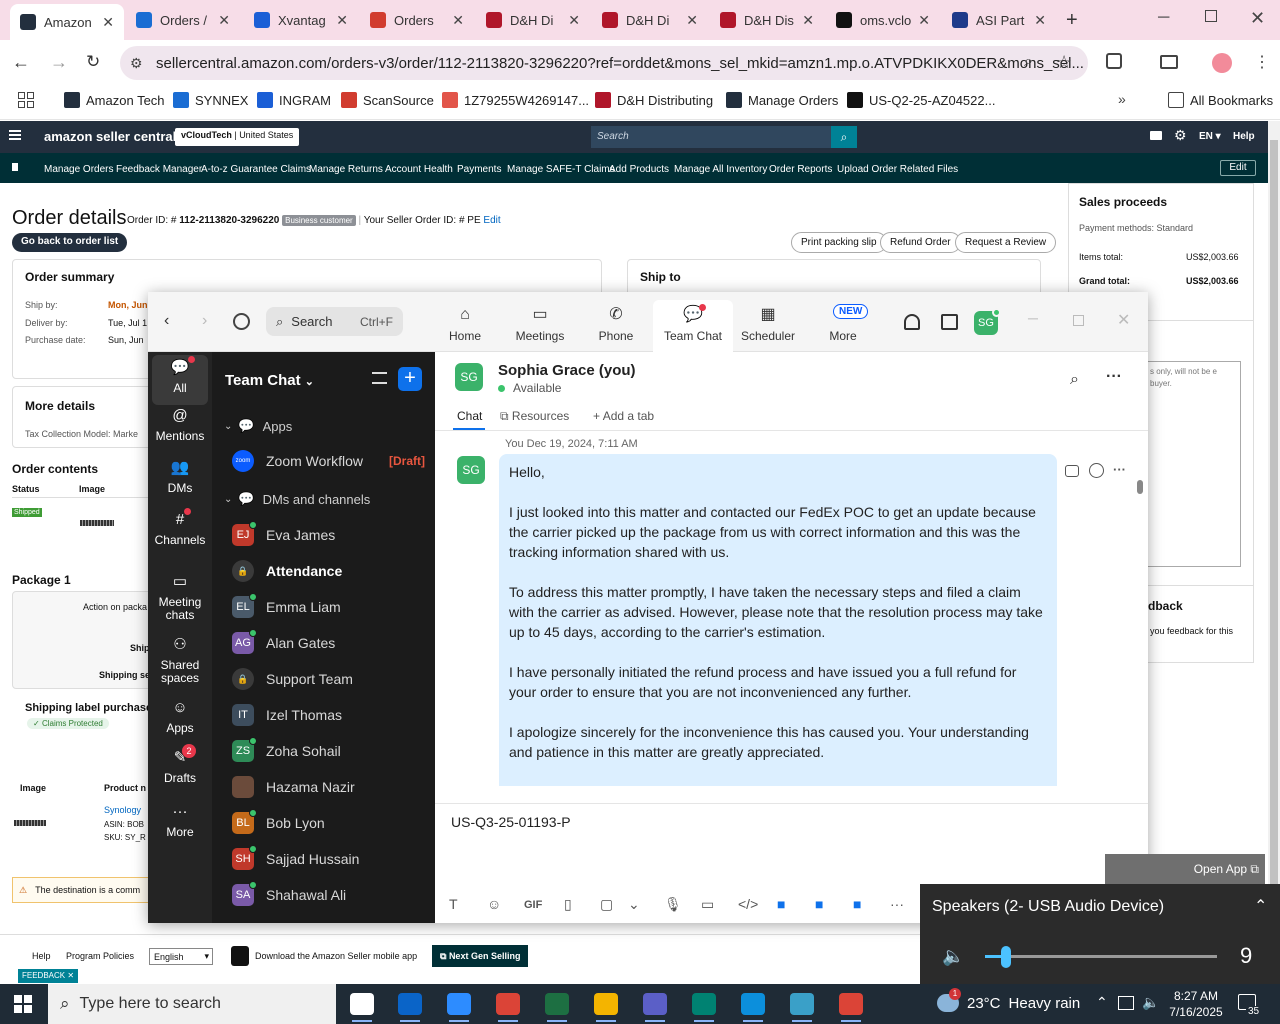 The height and width of the screenshot is (1024, 1280). Describe the element at coordinates (183, 20) in the screenshot. I see `browser-tab: Orders / ✕` at that location.